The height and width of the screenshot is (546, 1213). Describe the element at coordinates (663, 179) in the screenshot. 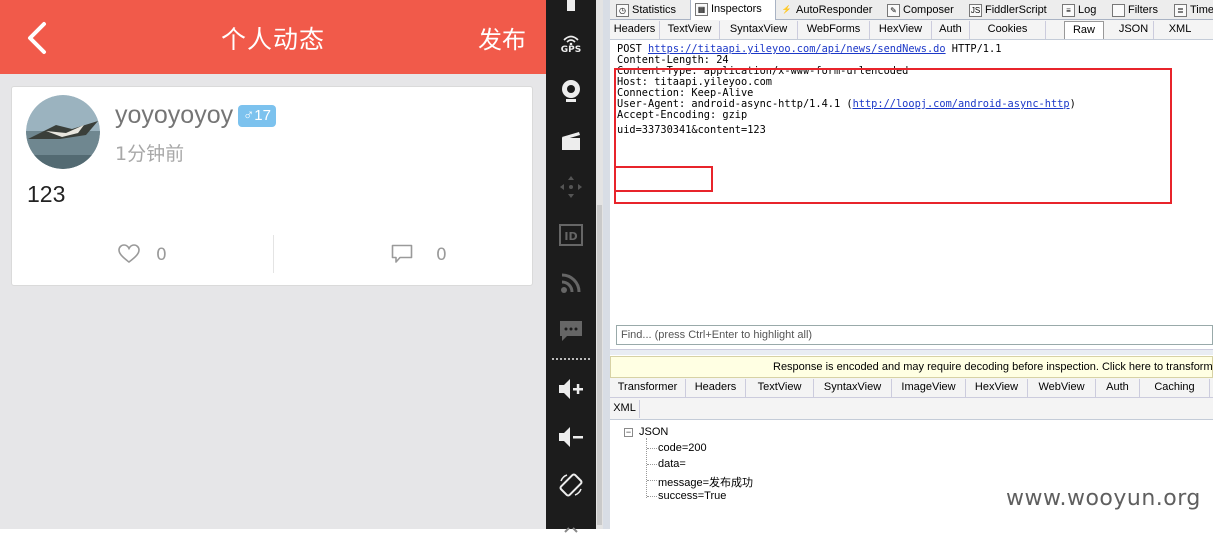

I see `highlight-box-uid` at that location.